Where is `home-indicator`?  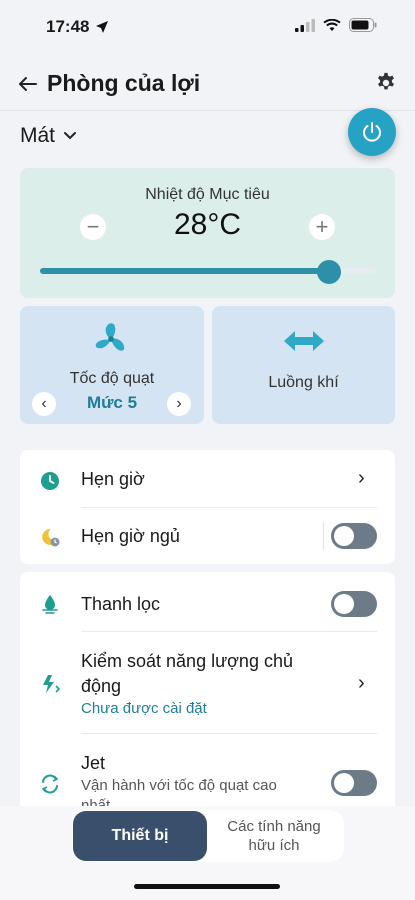
home-indicator is located at coordinates (207, 886).